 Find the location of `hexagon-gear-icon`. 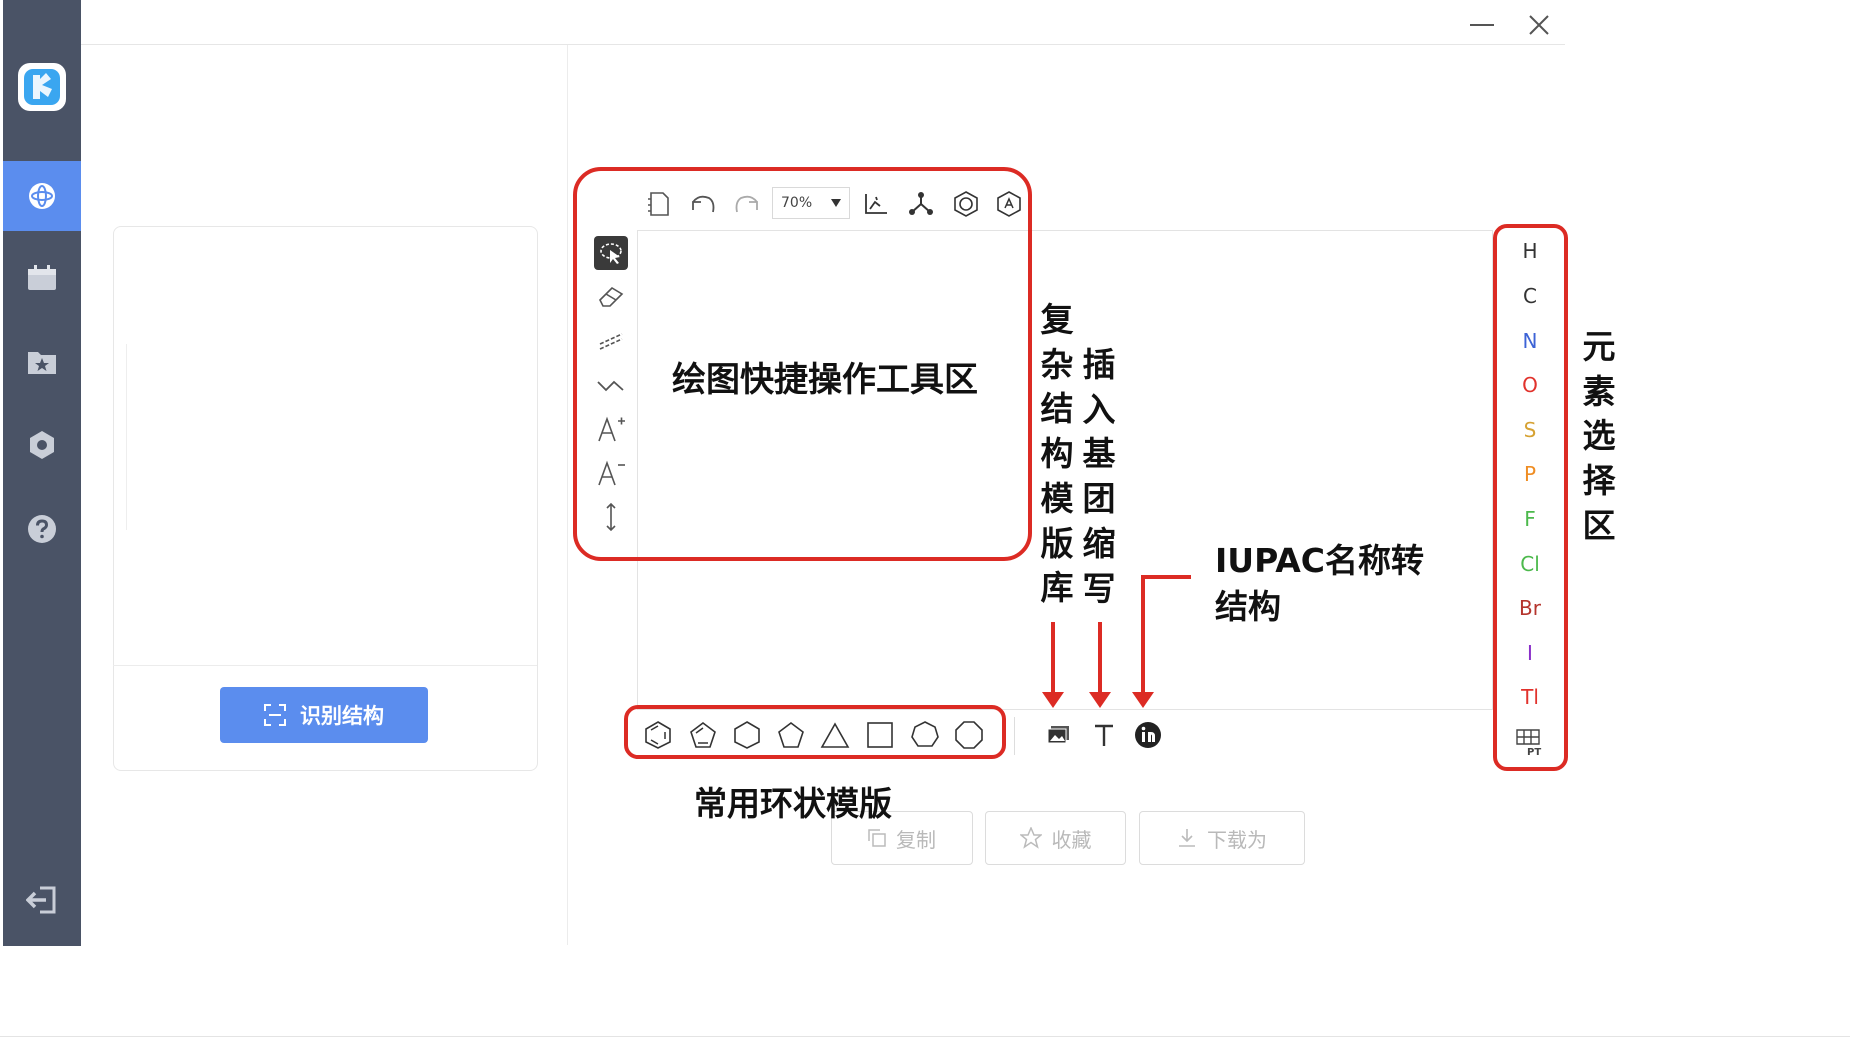

hexagon-gear-icon is located at coordinates (42, 445).